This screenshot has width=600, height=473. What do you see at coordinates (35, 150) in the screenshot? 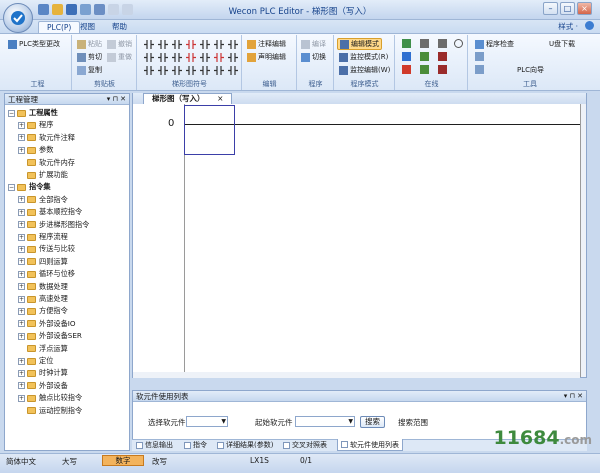
I see `tree-item: + 参数` at bounding box center [35, 150].